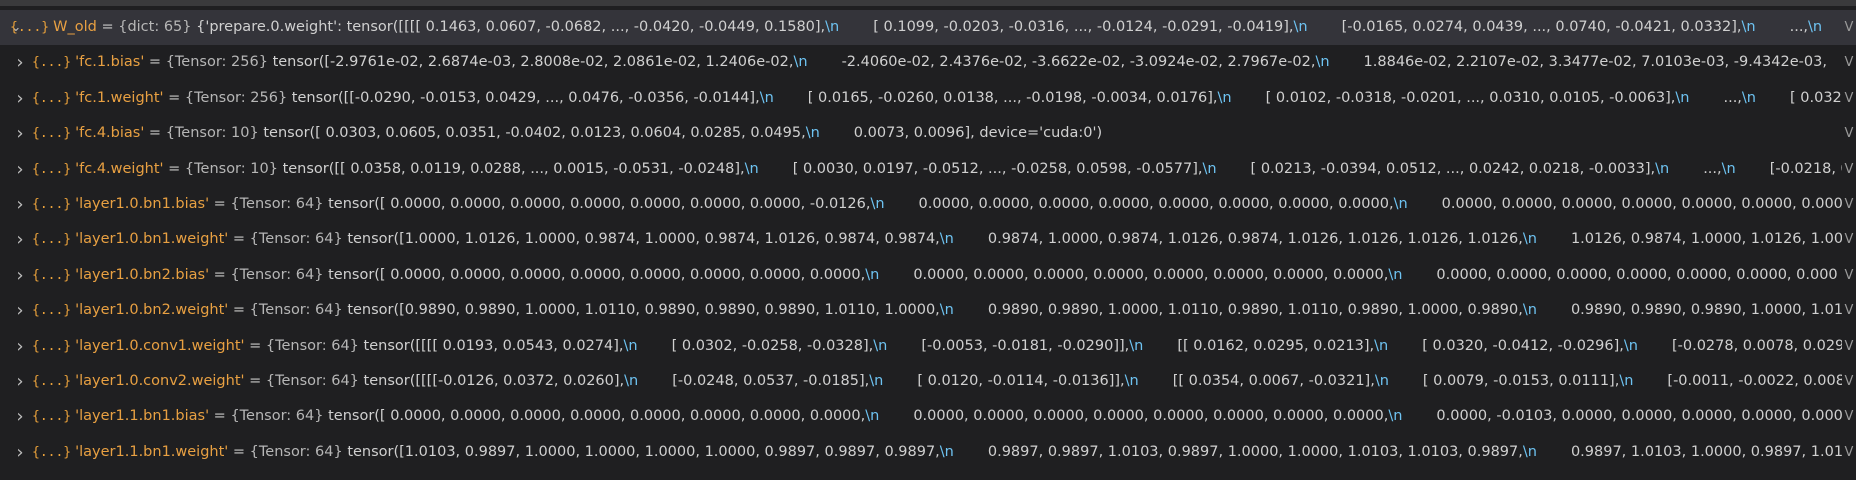 This screenshot has width=1856, height=480. Describe the element at coordinates (1819, 97) in the screenshot. I see `value-segment: [ 0.0320, -0.03` at that location.